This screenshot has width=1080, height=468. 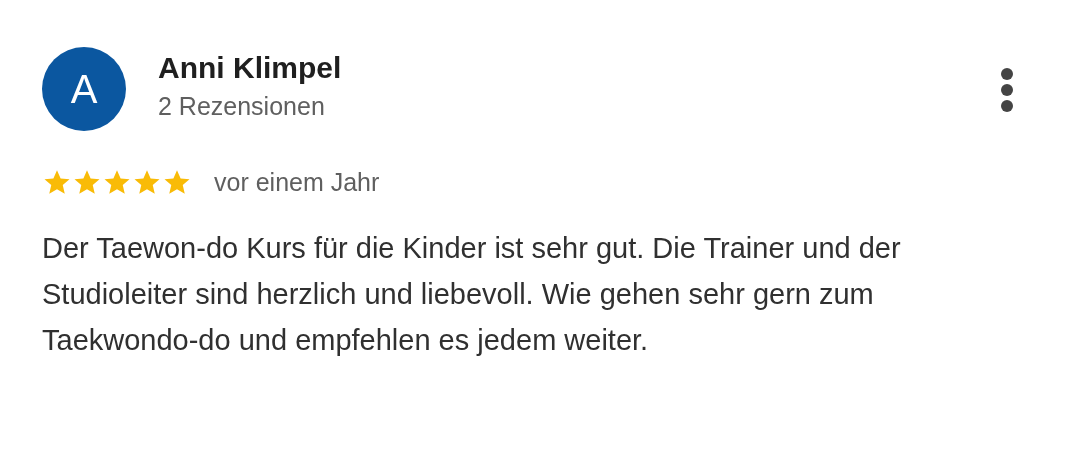 What do you see at coordinates (1007, 90) in the screenshot?
I see `more-options-icon` at bounding box center [1007, 90].